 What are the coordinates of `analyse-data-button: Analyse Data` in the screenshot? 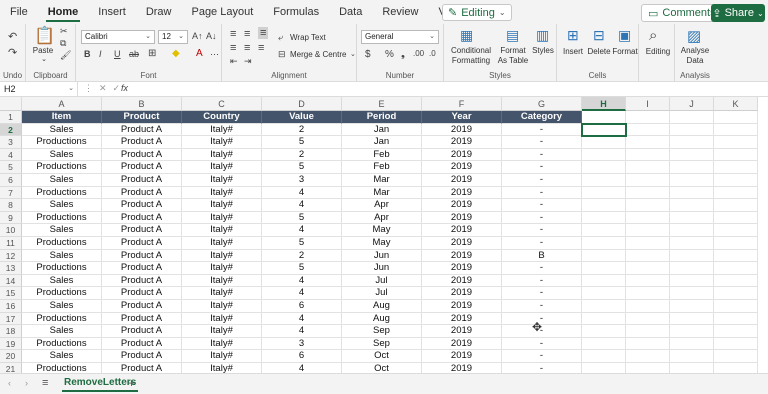 It's located at (695, 56).